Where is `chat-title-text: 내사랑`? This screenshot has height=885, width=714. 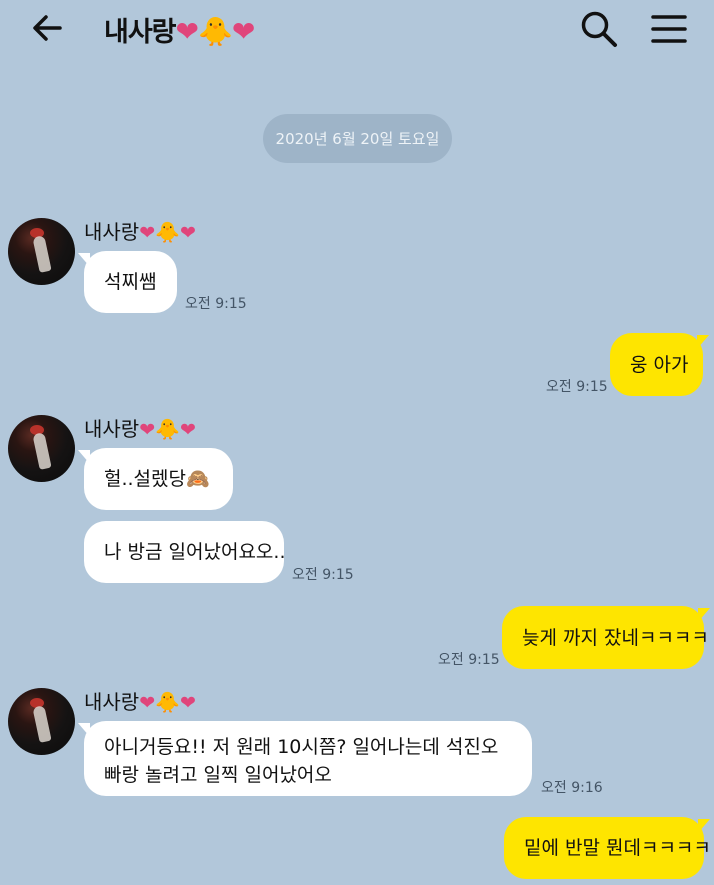 chat-title-text: 내사랑 is located at coordinates (140, 32).